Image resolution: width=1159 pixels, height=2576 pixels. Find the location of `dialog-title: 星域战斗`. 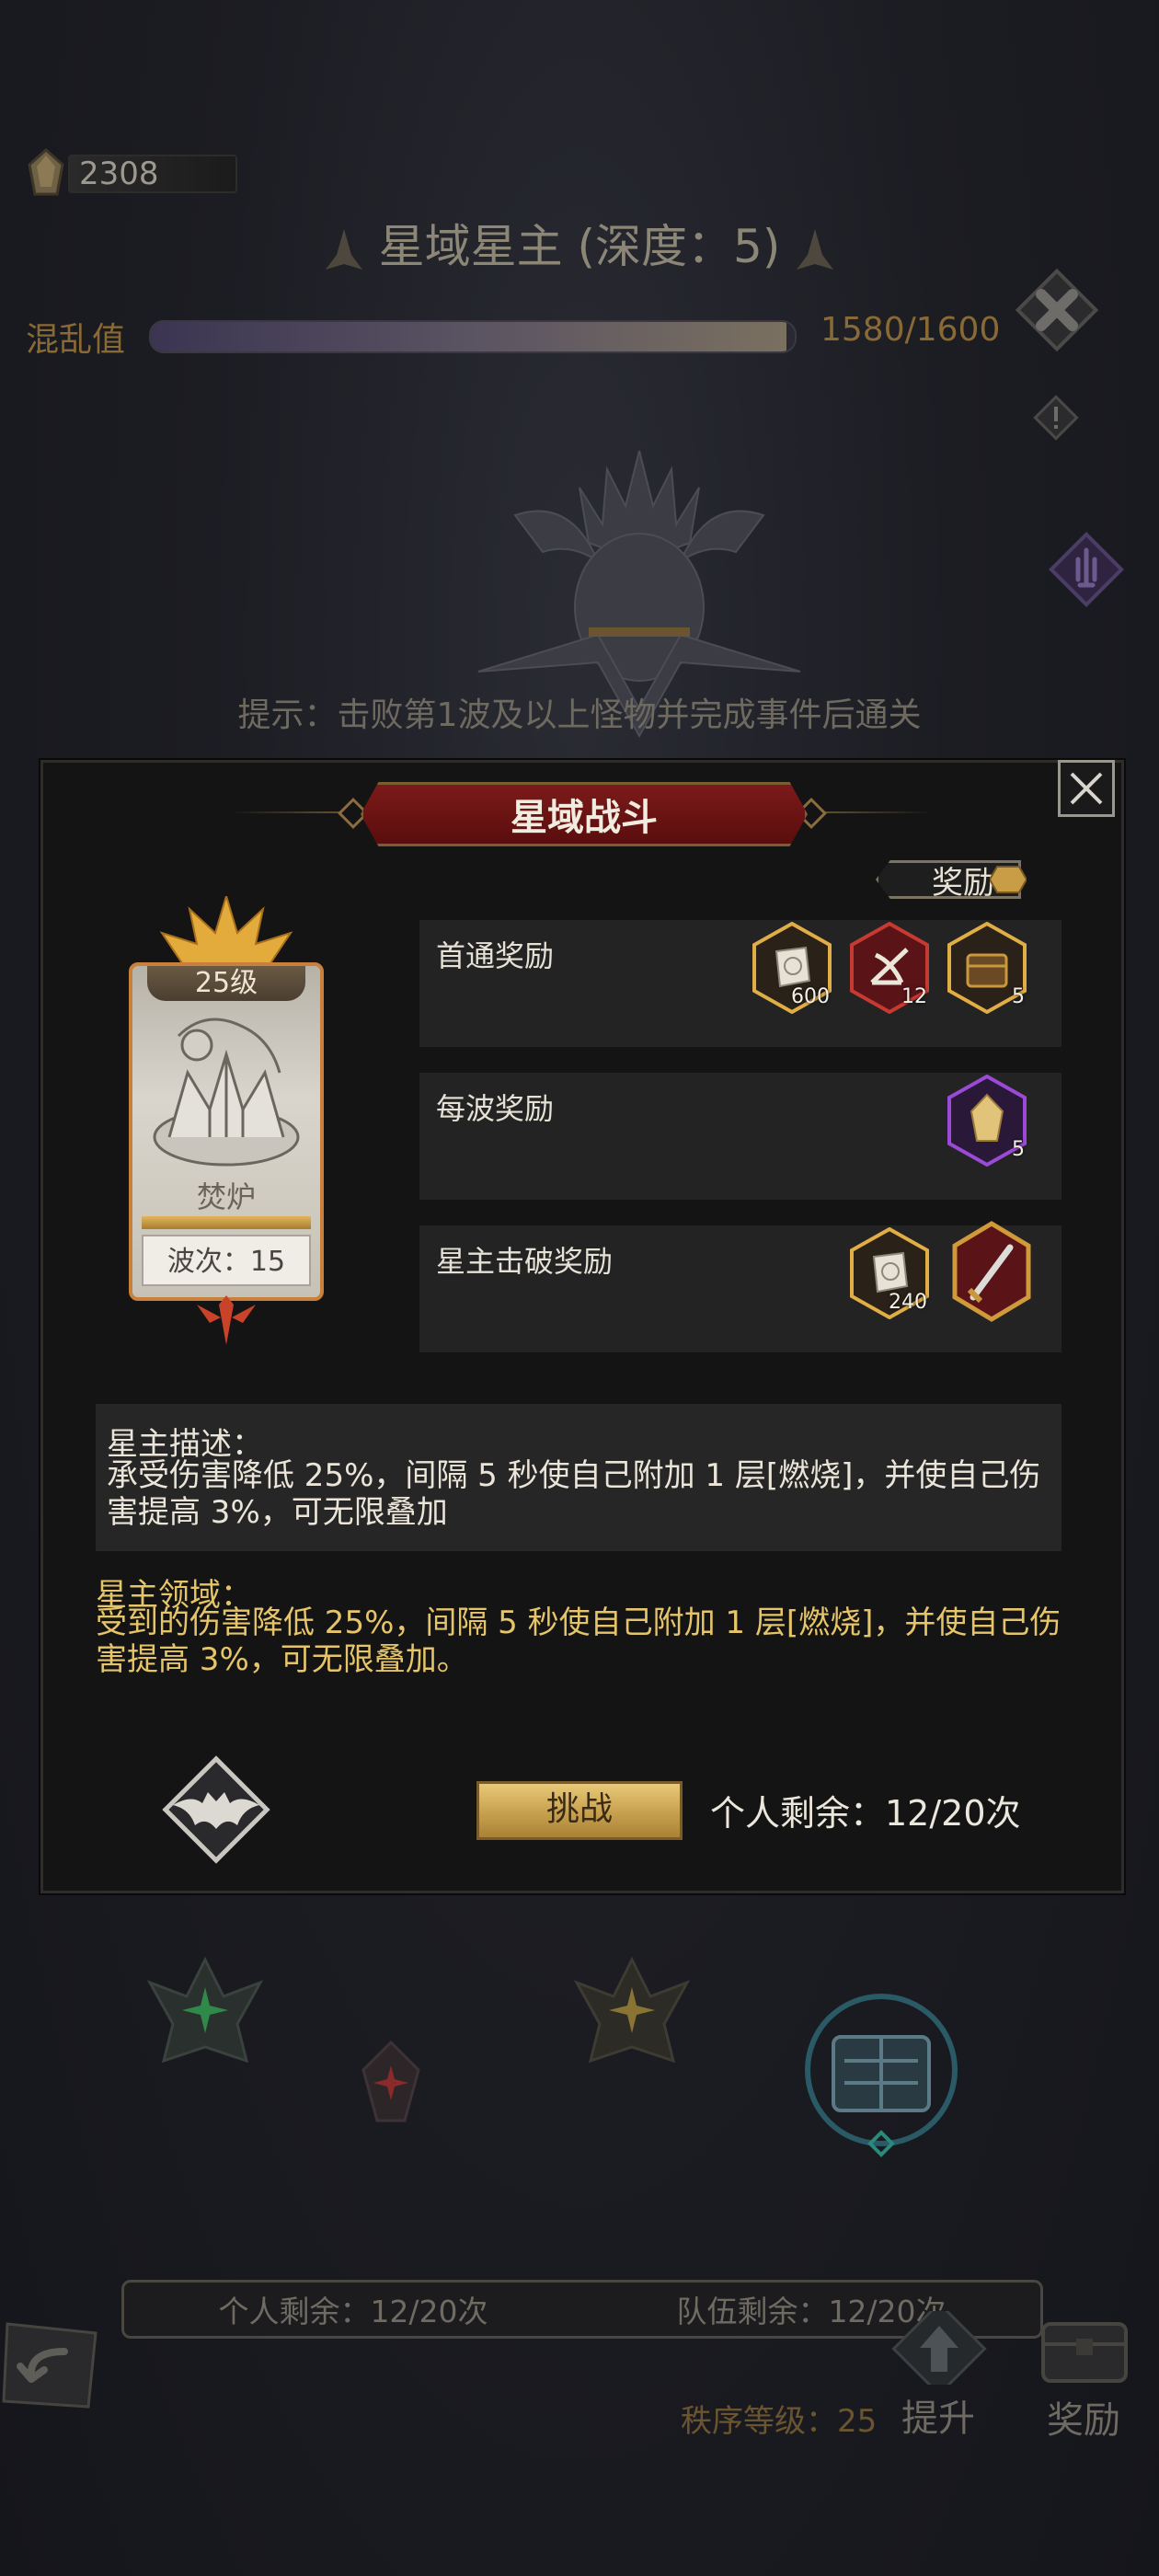

dialog-title: 星域战斗 is located at coordinates (584, 814).